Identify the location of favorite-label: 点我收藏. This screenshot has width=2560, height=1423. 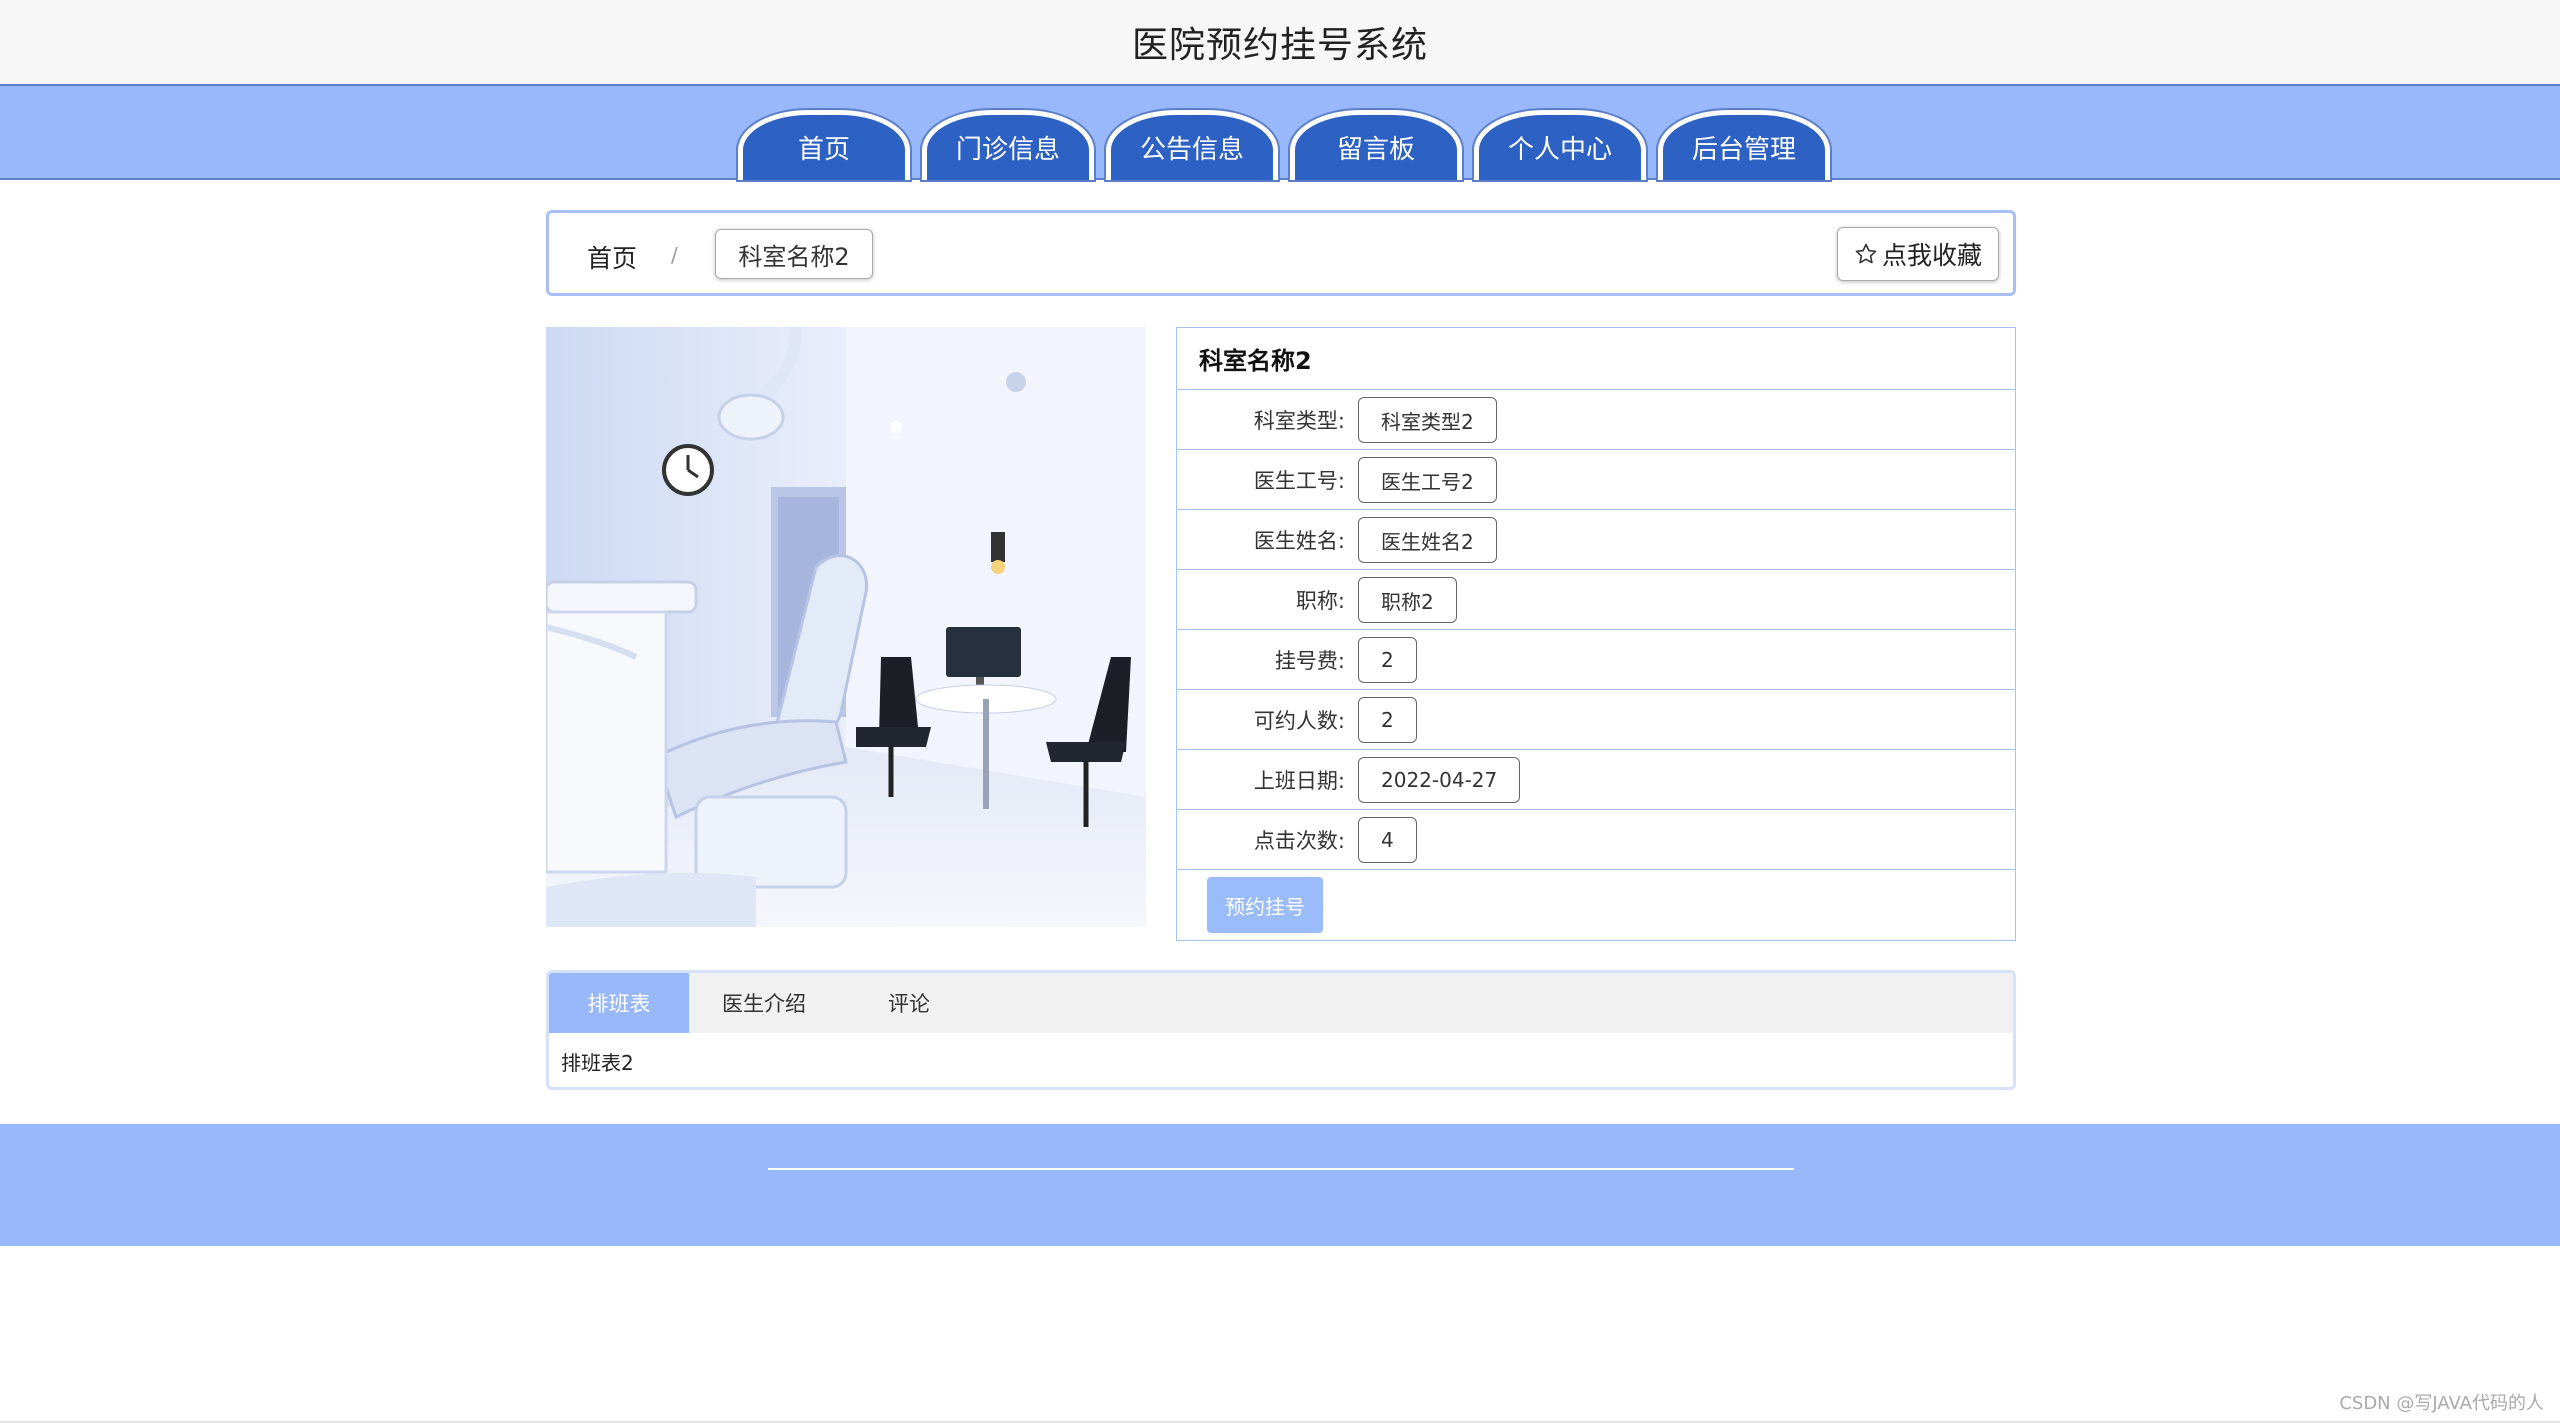
(1931, 256).